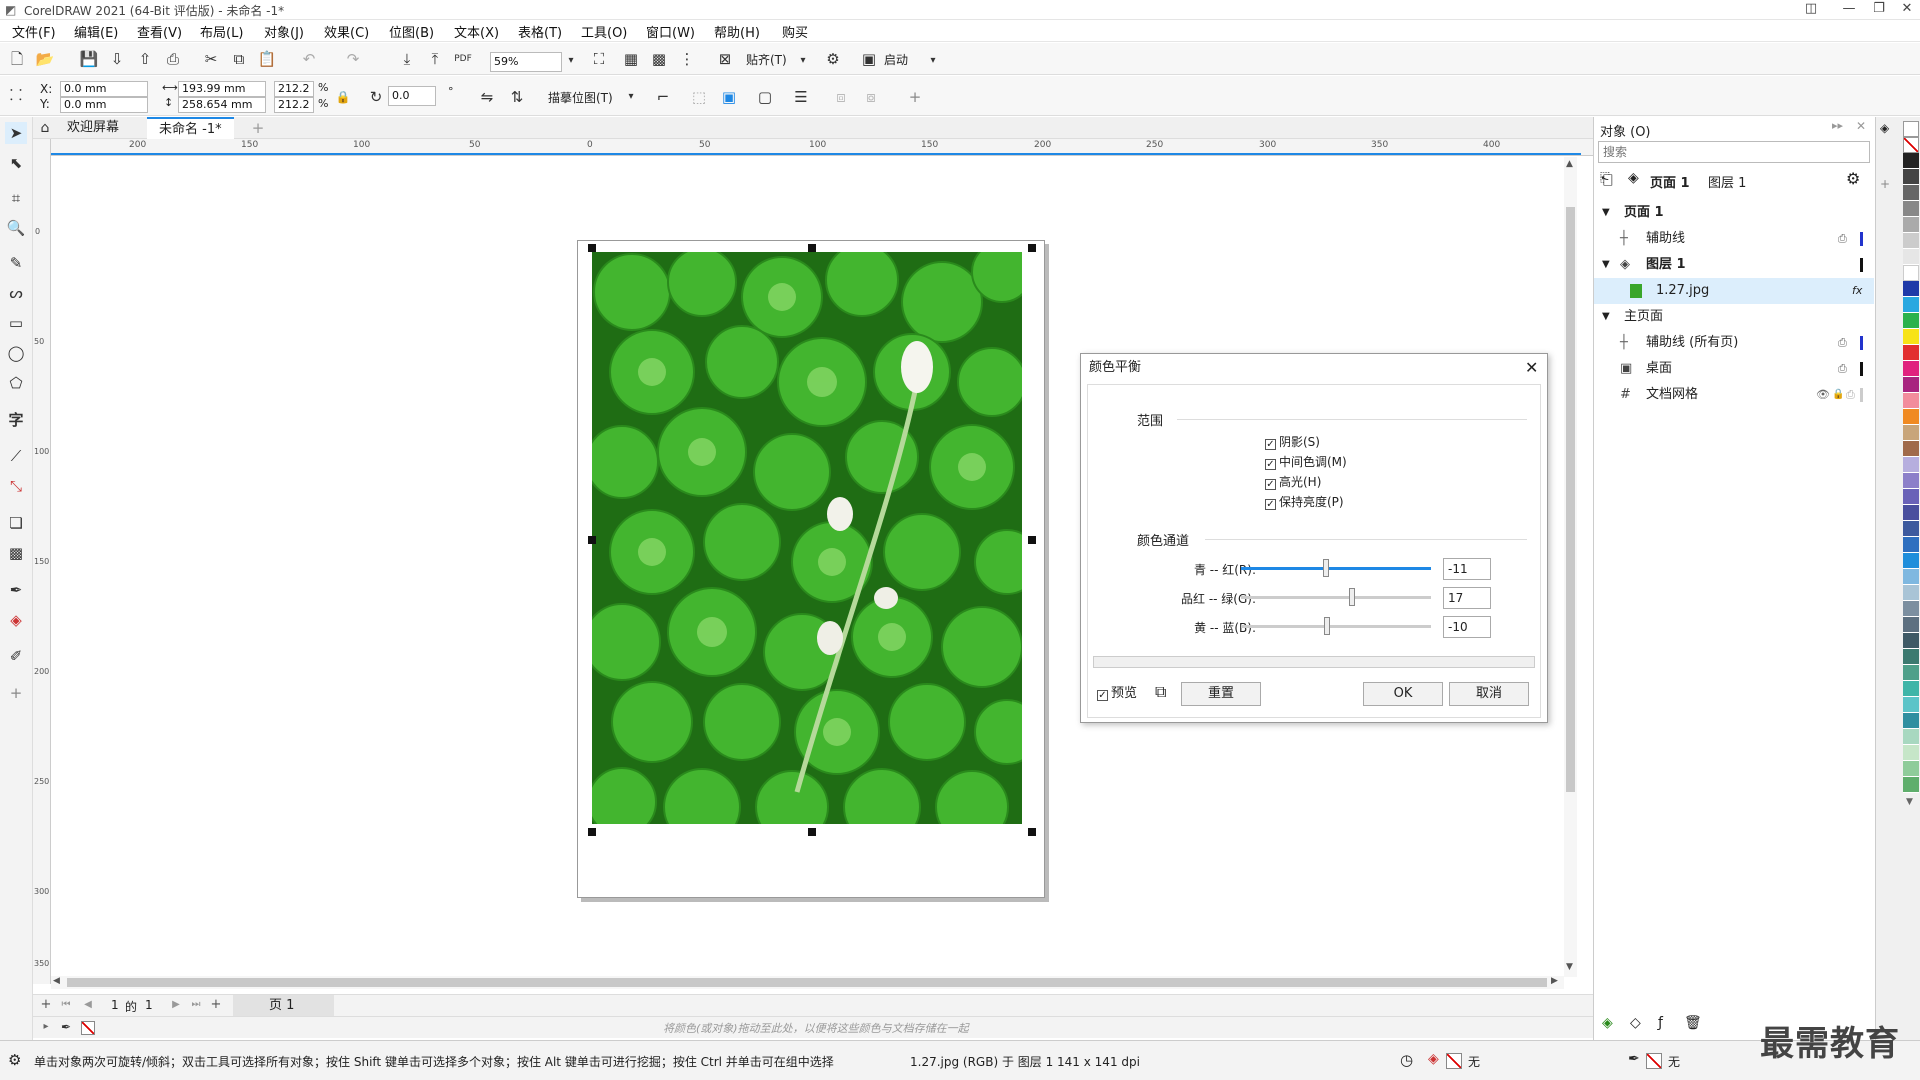  I want to click on ok-button: OK, so click(1403, 694).